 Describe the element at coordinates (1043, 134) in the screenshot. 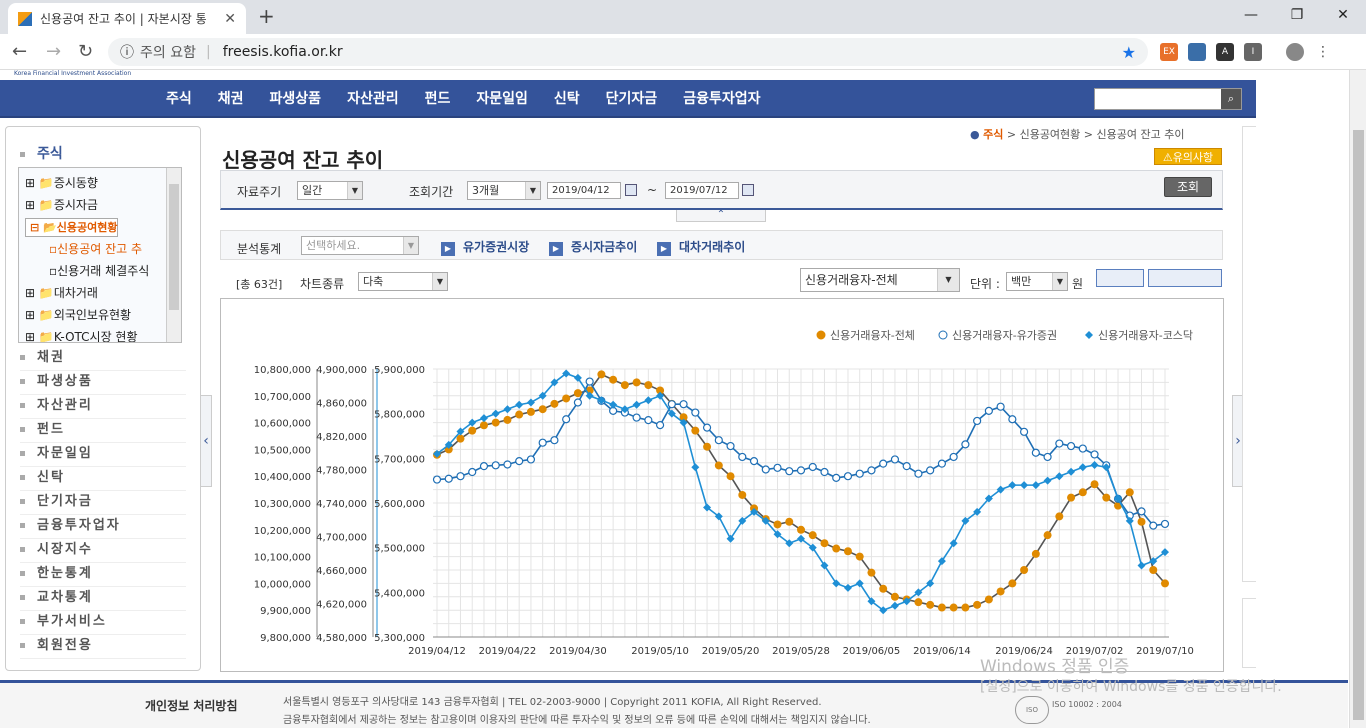

I see `breadcrumb-mid: > 신용공여현황` at that location.